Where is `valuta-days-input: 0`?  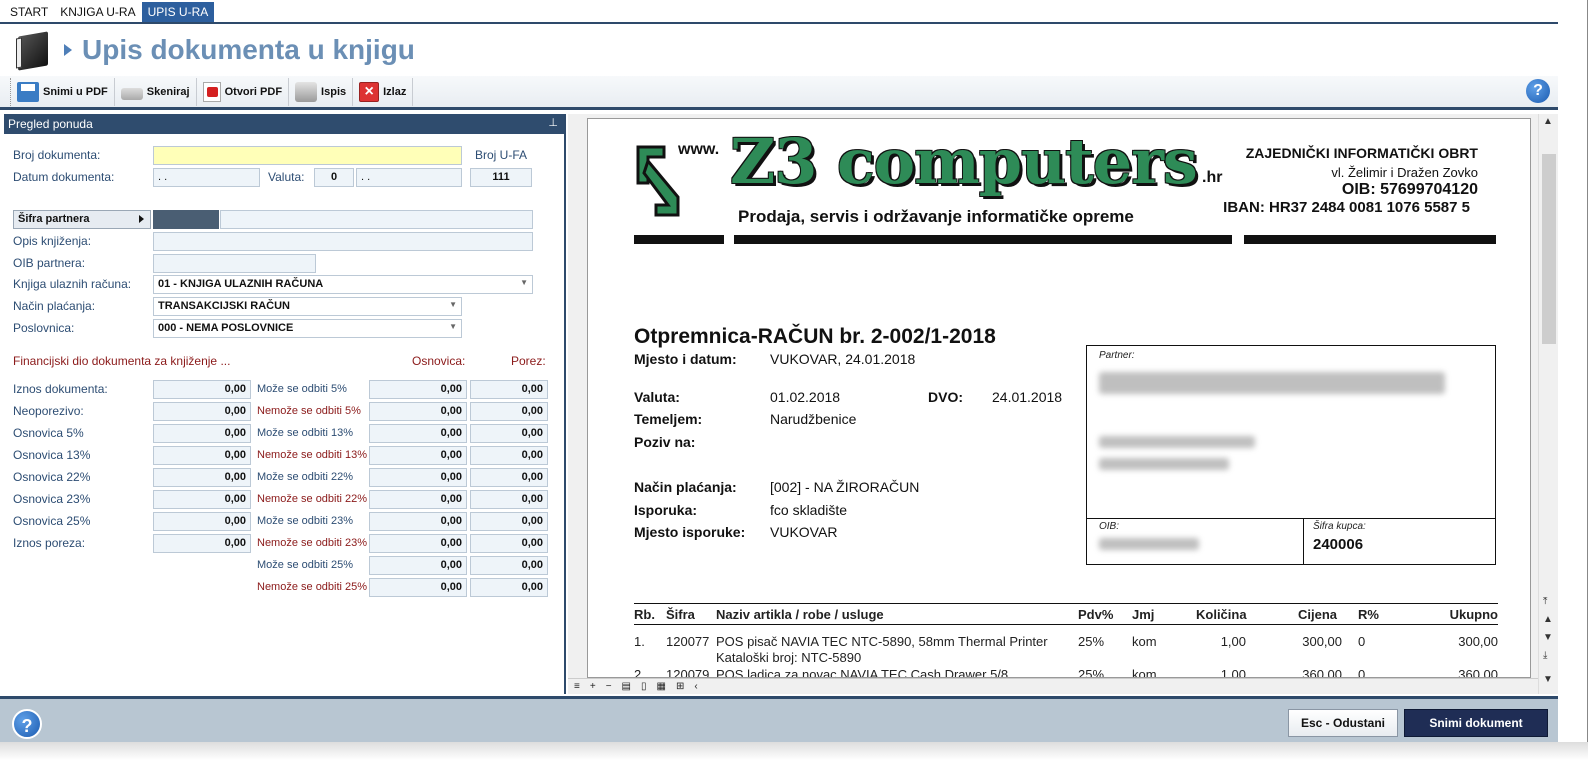
valuta-days-input: 0 is located at coordinates (334, 177).